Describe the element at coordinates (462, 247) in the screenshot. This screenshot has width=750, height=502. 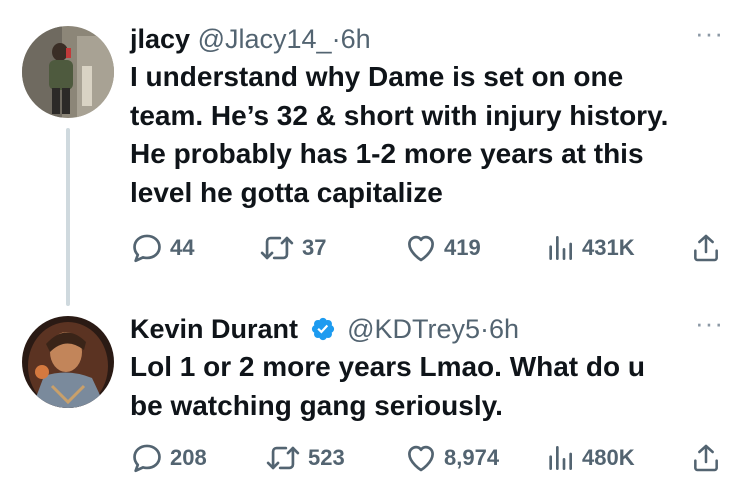
I see `like-count: 419` at that location.